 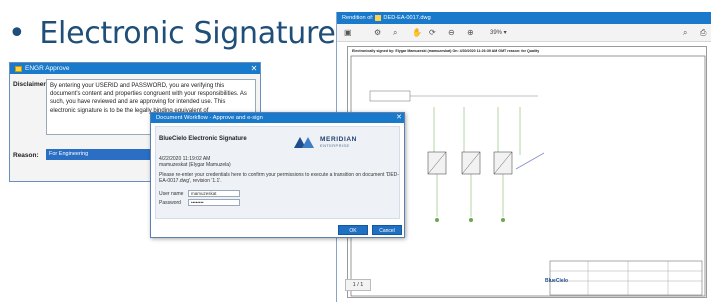 I want to click on slide-title: • Electronic Signature, so click(x=172, y=33).